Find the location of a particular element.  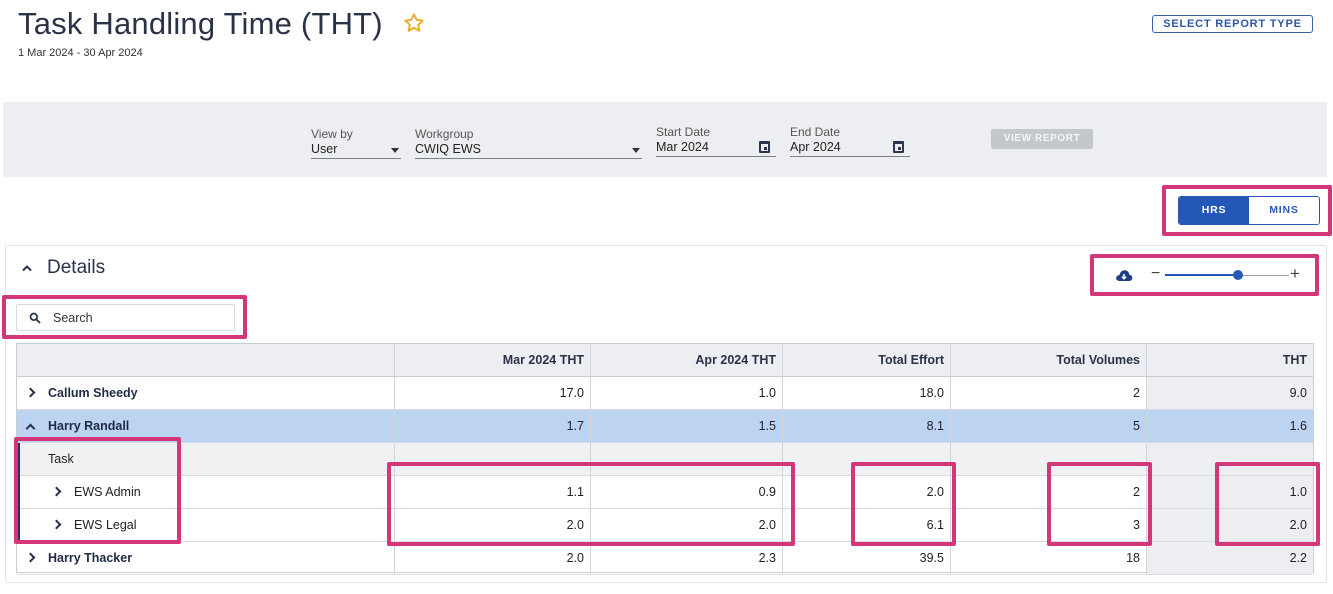

start-date-label: Start Date is located at coordinates (683, 132).